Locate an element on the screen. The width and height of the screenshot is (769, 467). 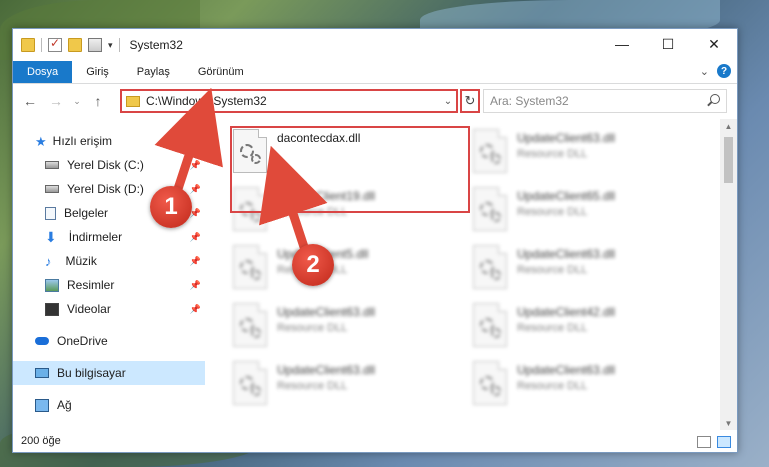
expand-ribbon-icon: ⌄ is located at coordinates (704, 71).